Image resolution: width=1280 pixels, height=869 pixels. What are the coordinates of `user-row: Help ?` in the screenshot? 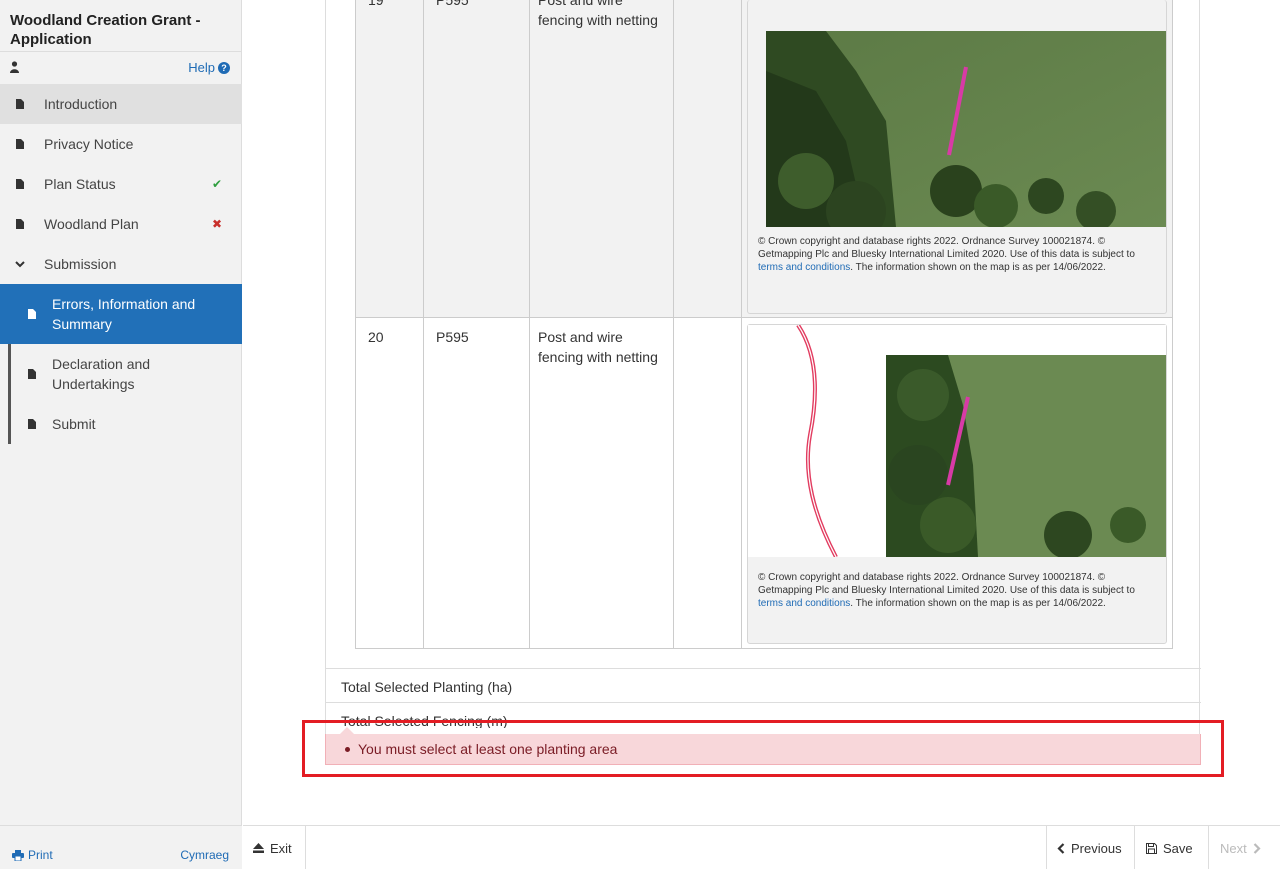 It's located at (121, 68).